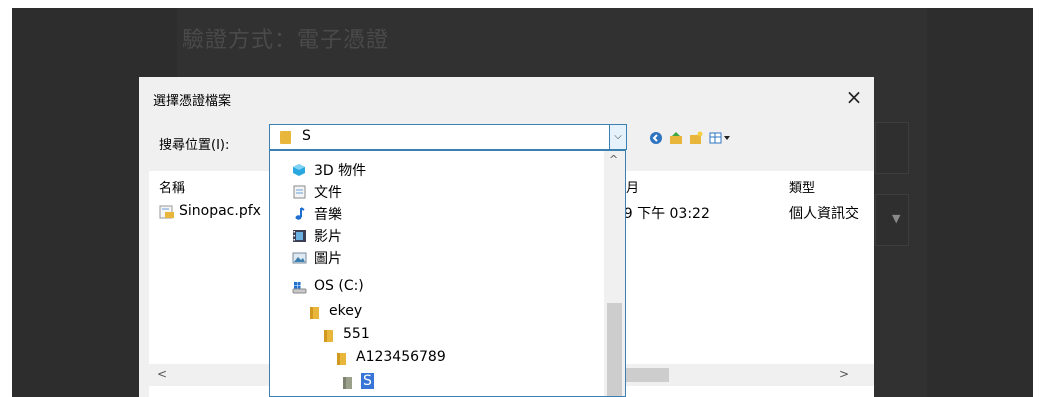 Image resolution: width=1039 pixels, height=397 pixels. What do you see at coordinates (299, 170) in the screenshot?
I see `3d-objects-icon` at bounding box center [299, 170].